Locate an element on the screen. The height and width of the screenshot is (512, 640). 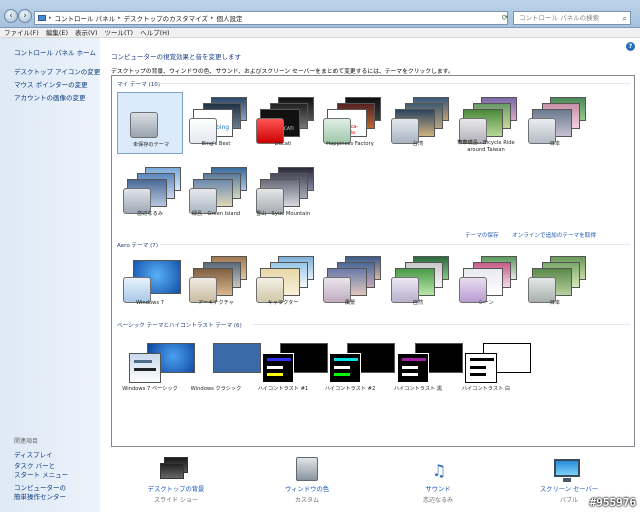
forward-button: › is located at coordinates (25, 16).